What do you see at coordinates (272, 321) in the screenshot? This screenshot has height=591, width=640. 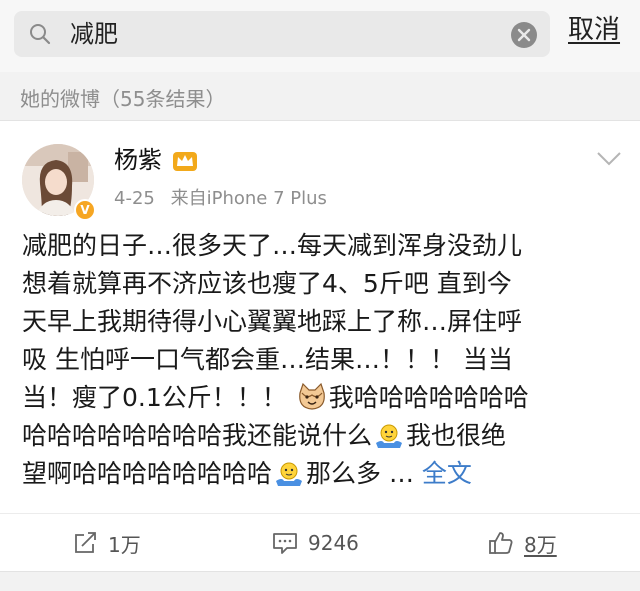 I see `post-text-line: 天早上我期待得小心翼翼地踩上了称…屏住呼` at bounding box center [272, 321].